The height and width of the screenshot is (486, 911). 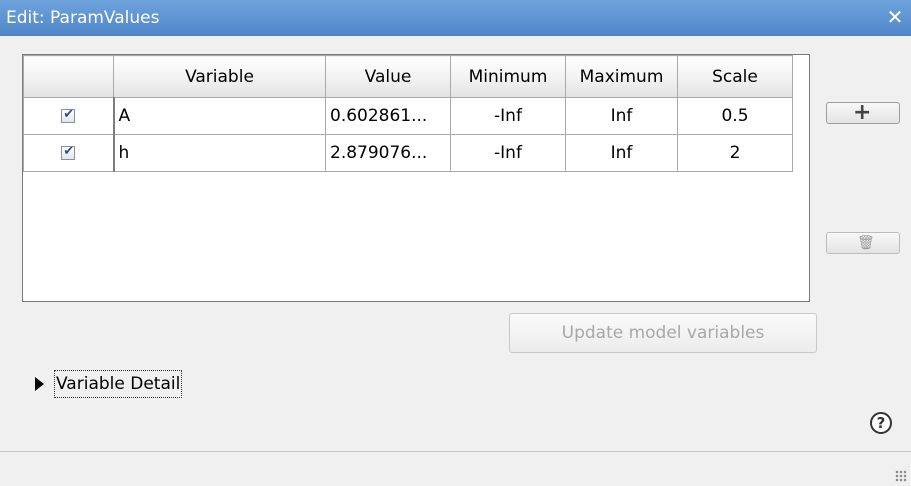 What do you see at coordinates (219, 76) in the screenshot?
I see `column-header-variable: Variable` at bounding box center [219, 76].